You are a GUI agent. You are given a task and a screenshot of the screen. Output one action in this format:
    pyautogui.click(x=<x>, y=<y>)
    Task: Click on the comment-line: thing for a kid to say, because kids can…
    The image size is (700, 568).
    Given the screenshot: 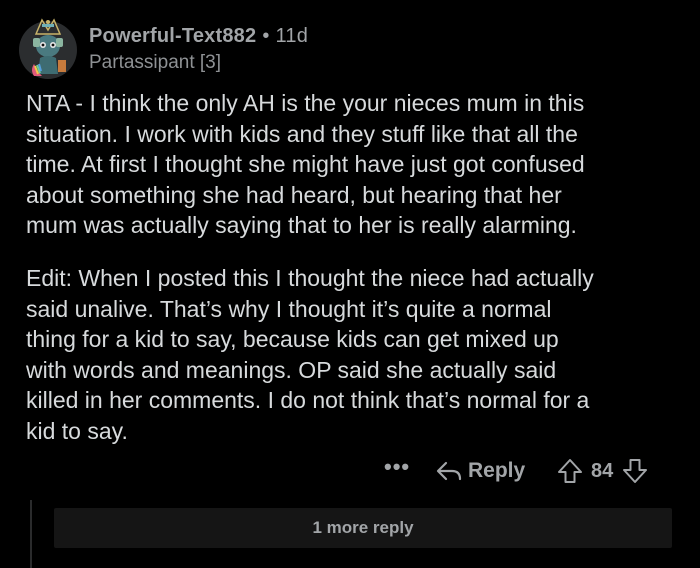 What is the action you would take?
    pyautogui.click(x=292, y=339)
    